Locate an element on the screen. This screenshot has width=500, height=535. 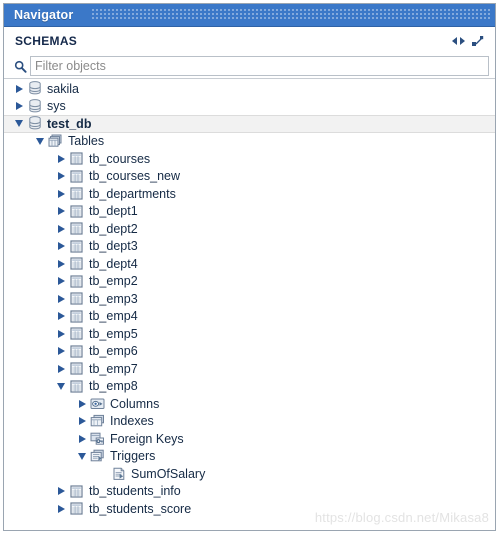
tree-node-label: Tables is located at coordinates (86, 141).